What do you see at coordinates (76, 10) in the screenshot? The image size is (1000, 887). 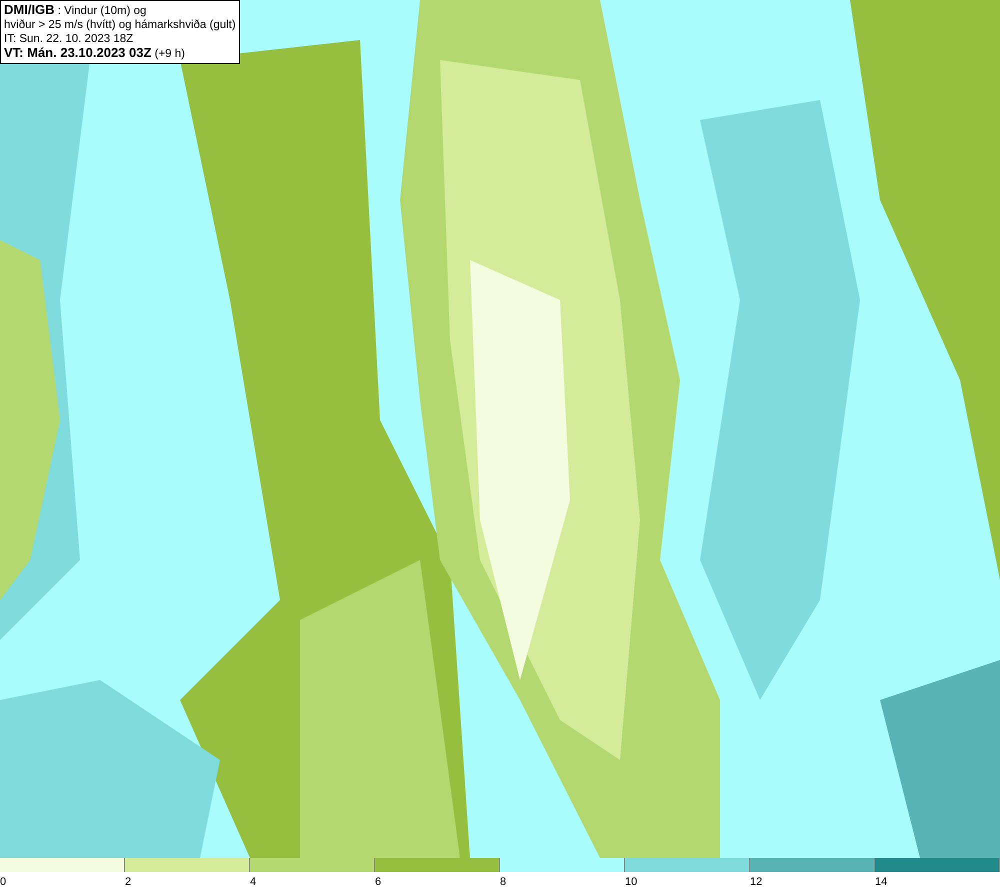 I see `title-line: DMI/IGB : Vindur (10m) og` at bounding box center [76, 10].